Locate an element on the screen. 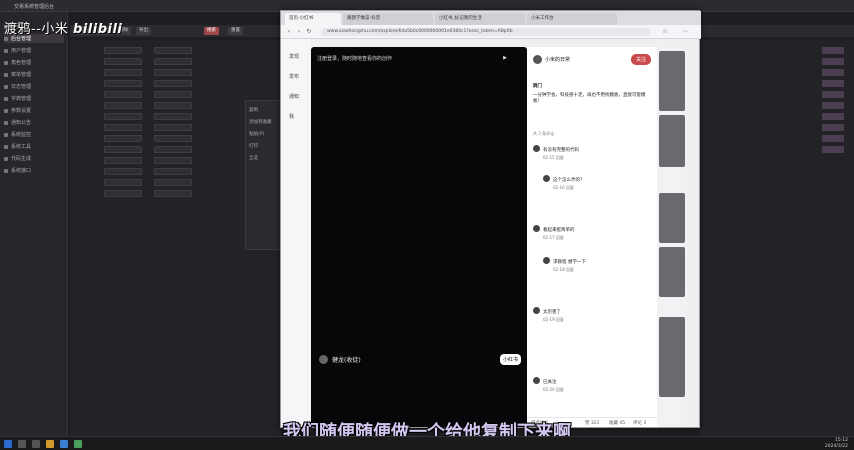 The width and height of the screenshot is (854, 450). forward-icon: › is located at coordinates (299, 32).